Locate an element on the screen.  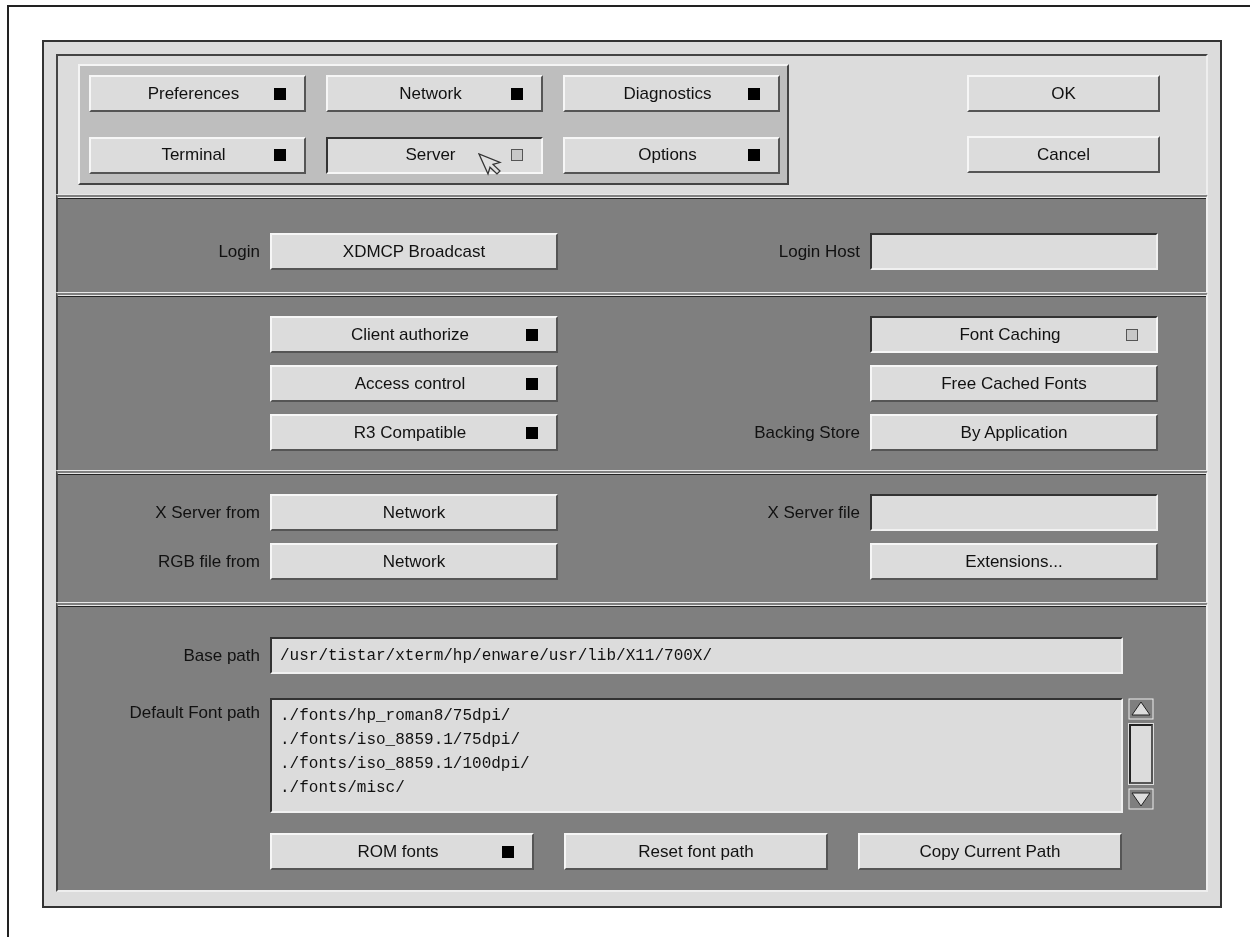
field-label: X Server from is located at coordinates (207, 513).